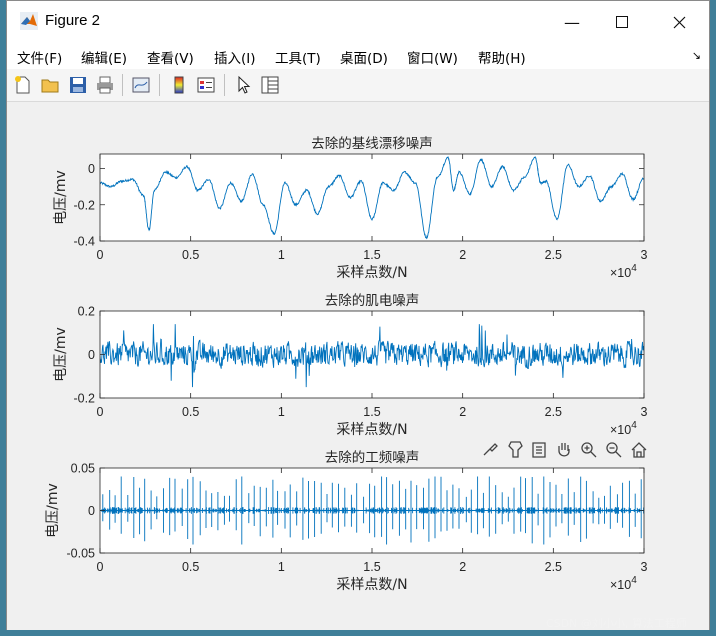 The width and height of the screenshot is (716, 636). Describe the element at coordinates (29, 21) in the screenshot. I see `matlab-logo-icon` at that location.